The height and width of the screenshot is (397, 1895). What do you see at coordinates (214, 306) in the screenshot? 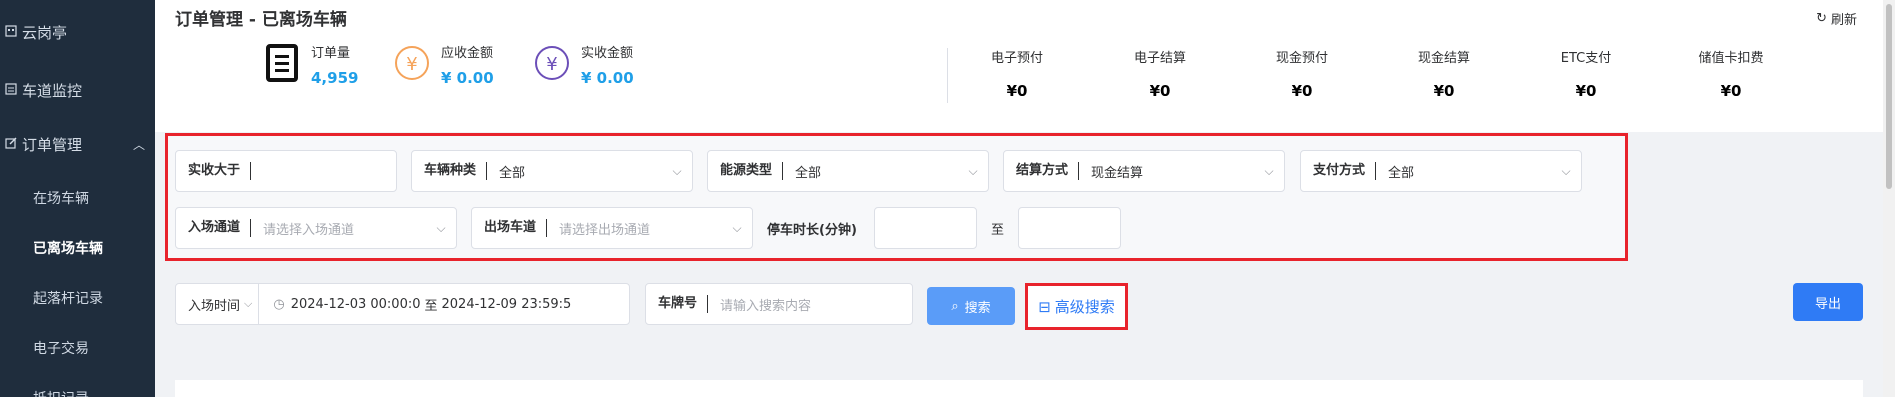
I see `time-type-value: 入场时间` at bounding box center [214, 306].